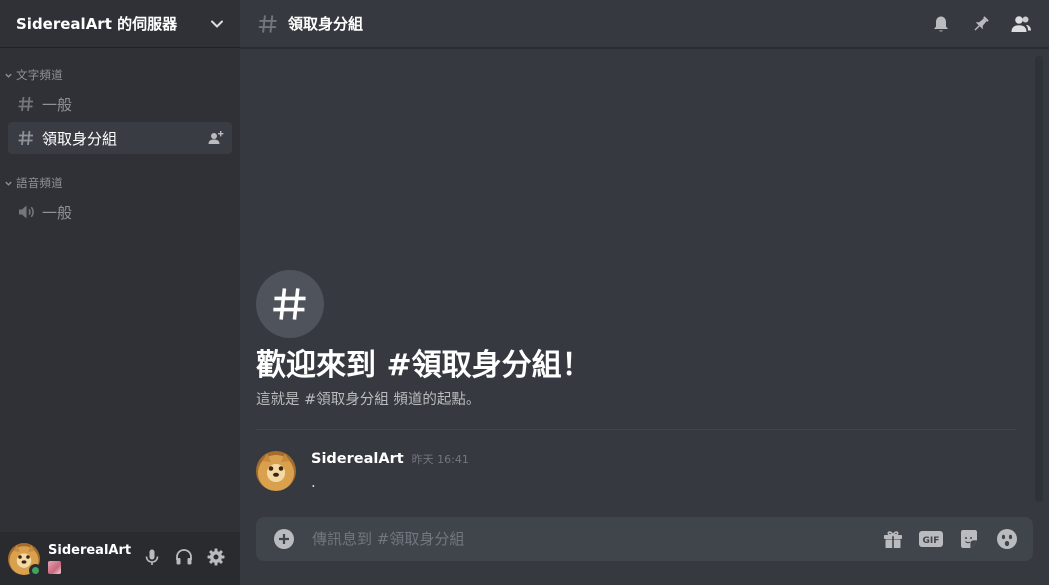  Describe the element at coordinates (636, 429) in the screenshot. I see `divider` at that location.